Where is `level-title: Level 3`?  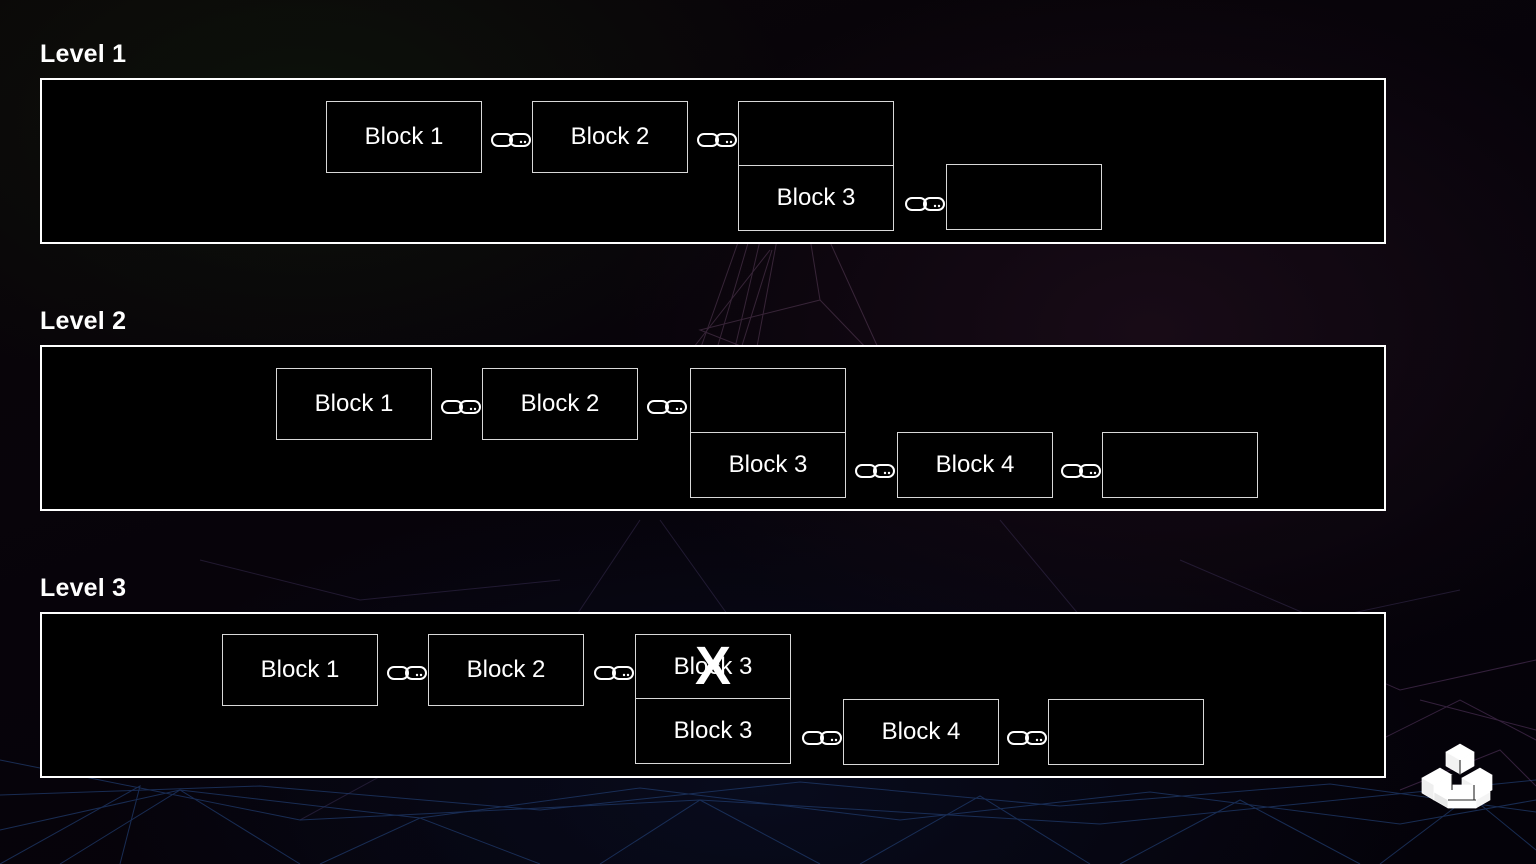
level-title: Level 3 is located at coordinates (83, 588).